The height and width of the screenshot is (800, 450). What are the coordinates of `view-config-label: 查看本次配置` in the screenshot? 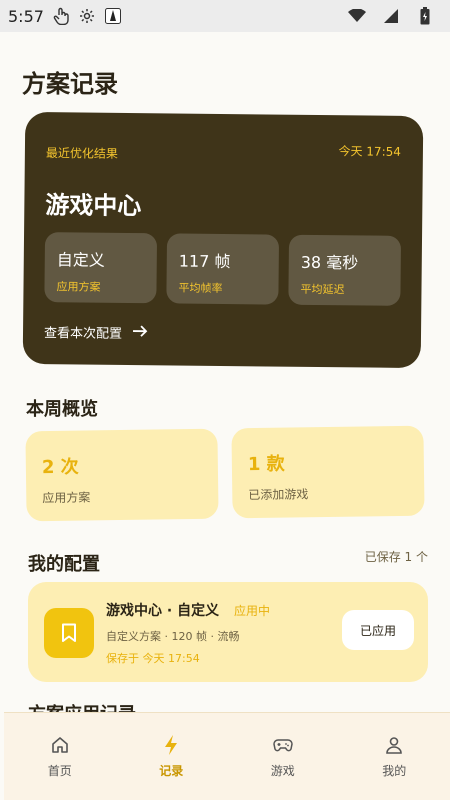 It's located at (83, 334).